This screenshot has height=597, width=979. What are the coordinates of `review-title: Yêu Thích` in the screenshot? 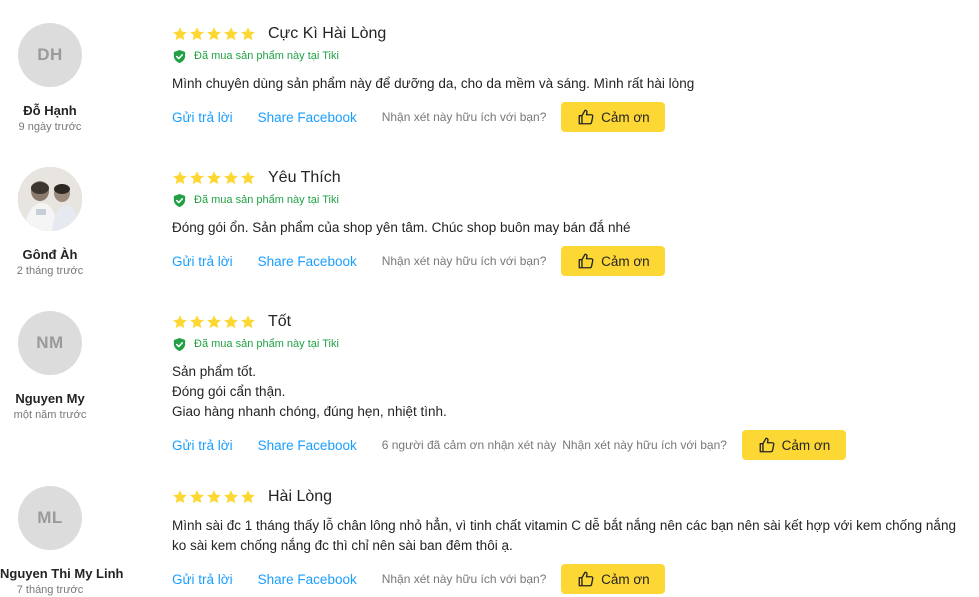 It's located at (304, 177).